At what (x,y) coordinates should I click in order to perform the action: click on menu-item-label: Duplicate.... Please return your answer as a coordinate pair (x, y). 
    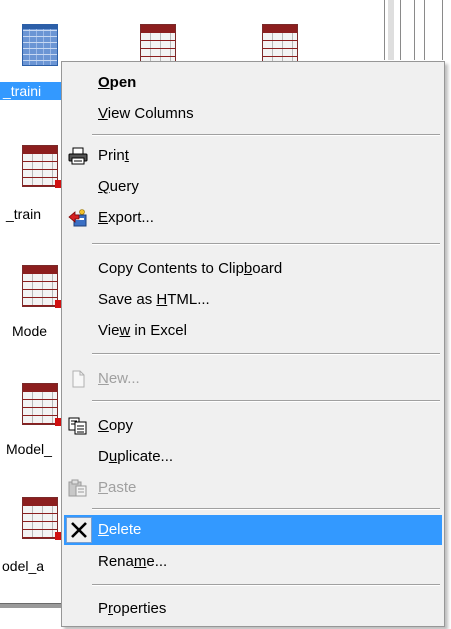
    Looking at the image, I should click on (136, 456).